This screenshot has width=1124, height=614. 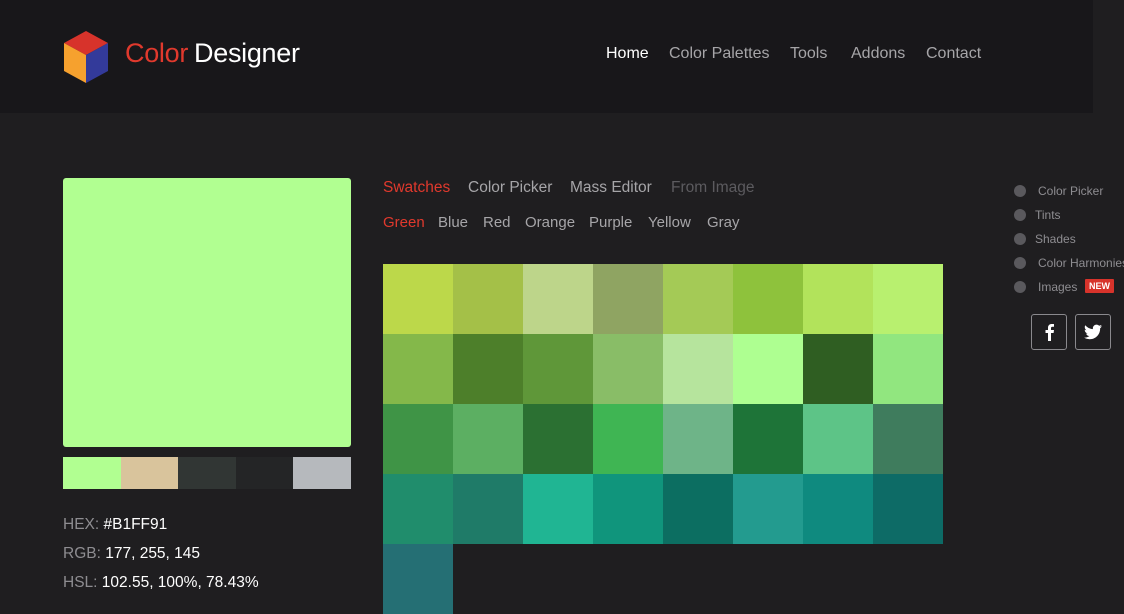 I want to click on sidebar-item-label: Color Picker, so click(x=1071, y=191).